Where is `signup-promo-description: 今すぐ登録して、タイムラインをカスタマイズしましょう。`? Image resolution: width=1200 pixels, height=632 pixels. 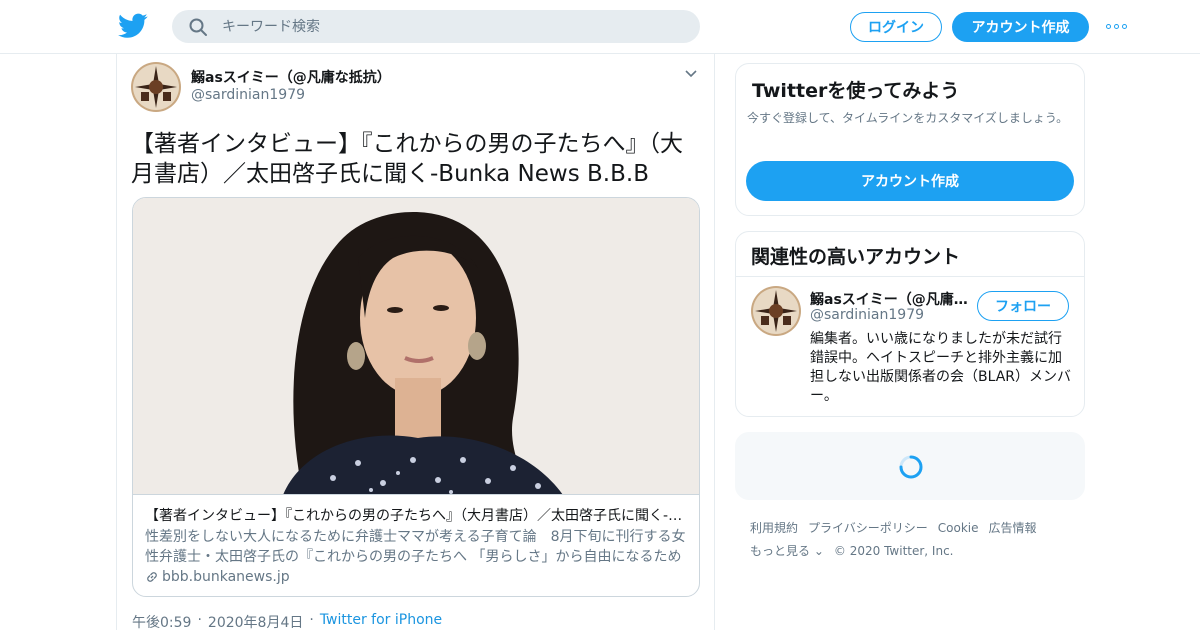 signup-promo-description: 今すぐ登録して、タイムラインをカスタマイズしましょう。 is located at coordinates (908, 118).